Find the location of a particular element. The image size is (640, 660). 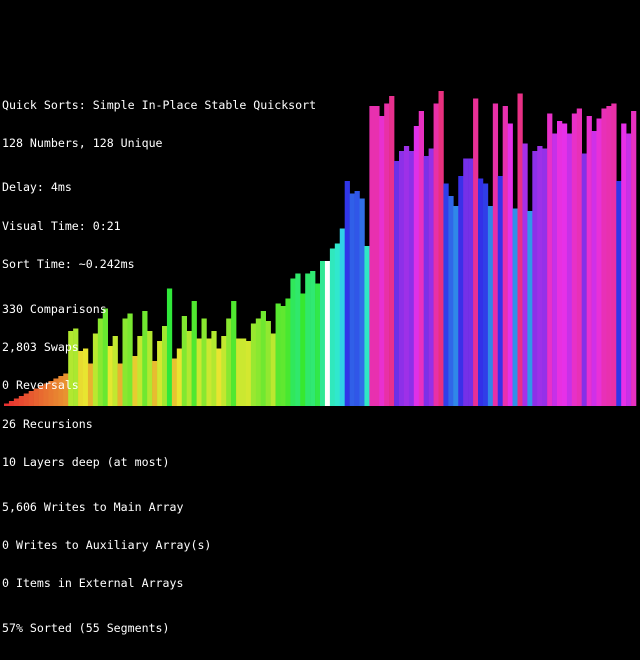

number-count: 128 Numbers, 128 Unique is located at coordinates (82, 142).